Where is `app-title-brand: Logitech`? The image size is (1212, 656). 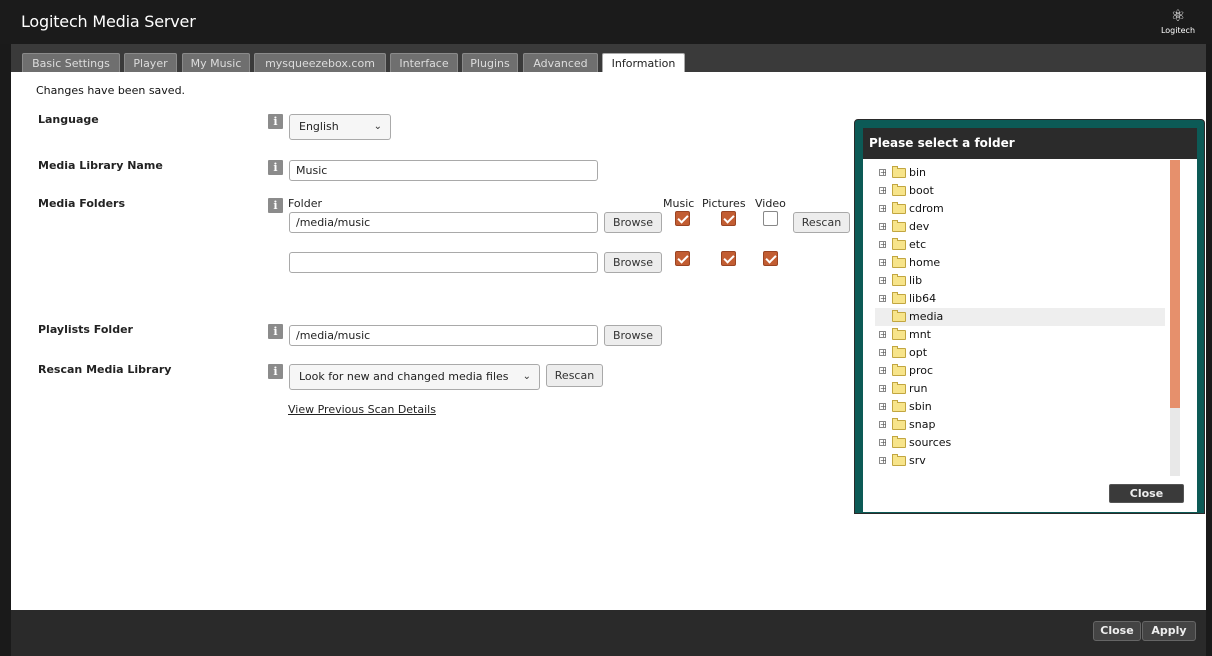 app-title-brand: Logitech is located at coordinates (54, 21).